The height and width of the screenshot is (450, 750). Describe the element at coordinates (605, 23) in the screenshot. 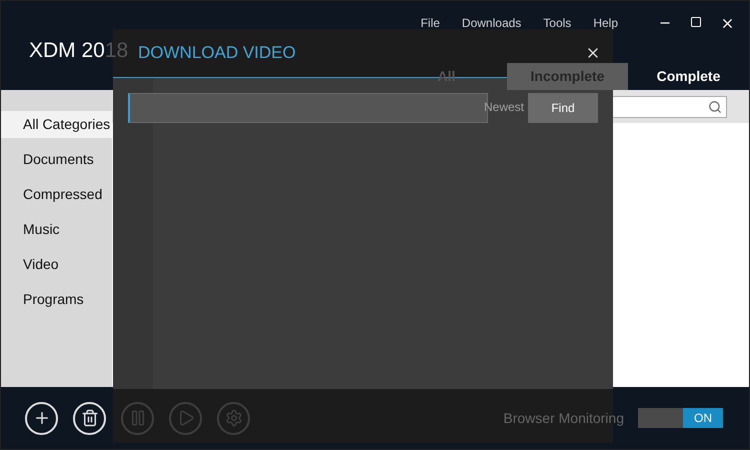

I see `menu-item: Help` at that location.